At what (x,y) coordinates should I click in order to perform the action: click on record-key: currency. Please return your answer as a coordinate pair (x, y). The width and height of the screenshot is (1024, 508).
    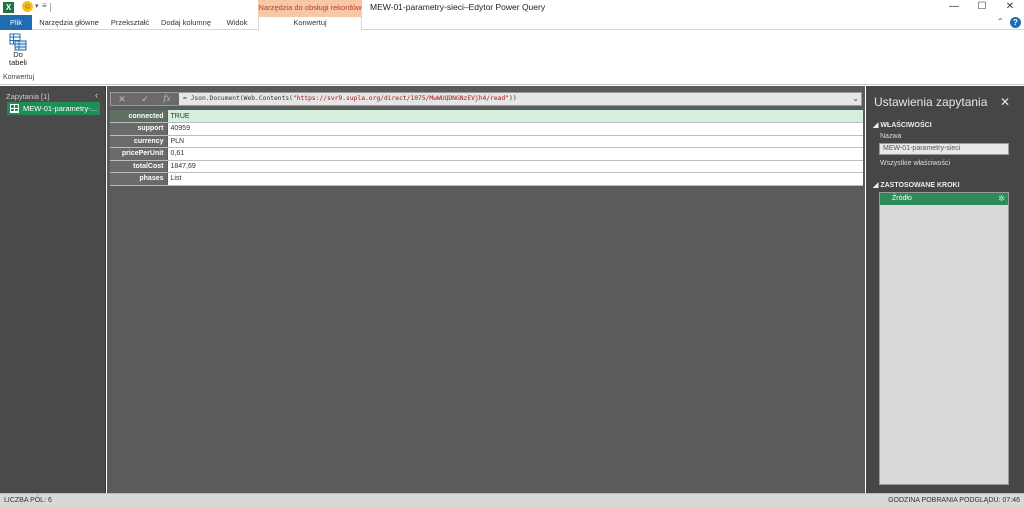
    Looking at the image, I should click on (139, 141).